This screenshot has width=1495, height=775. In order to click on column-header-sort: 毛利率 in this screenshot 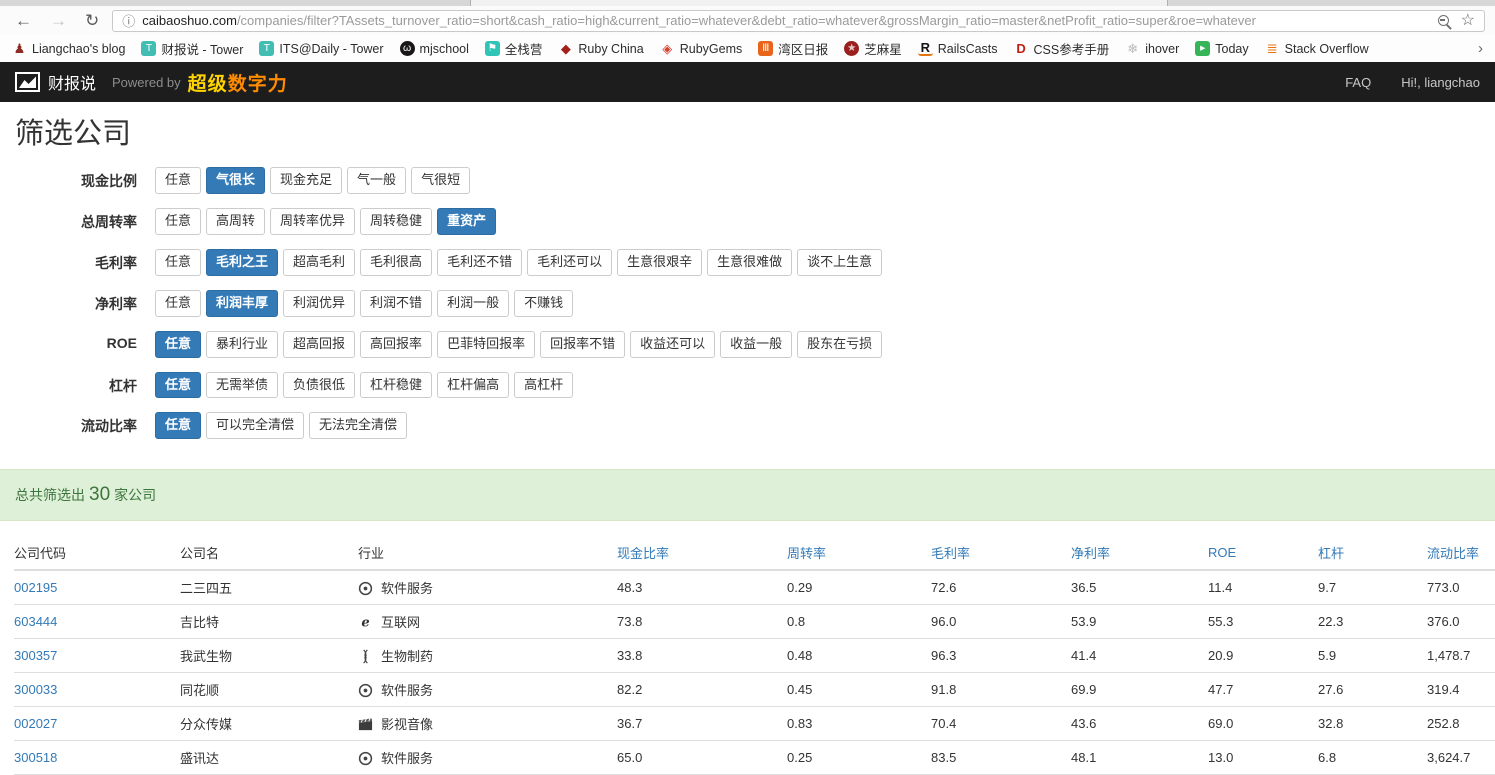, I will do `click(1001, 554)`.